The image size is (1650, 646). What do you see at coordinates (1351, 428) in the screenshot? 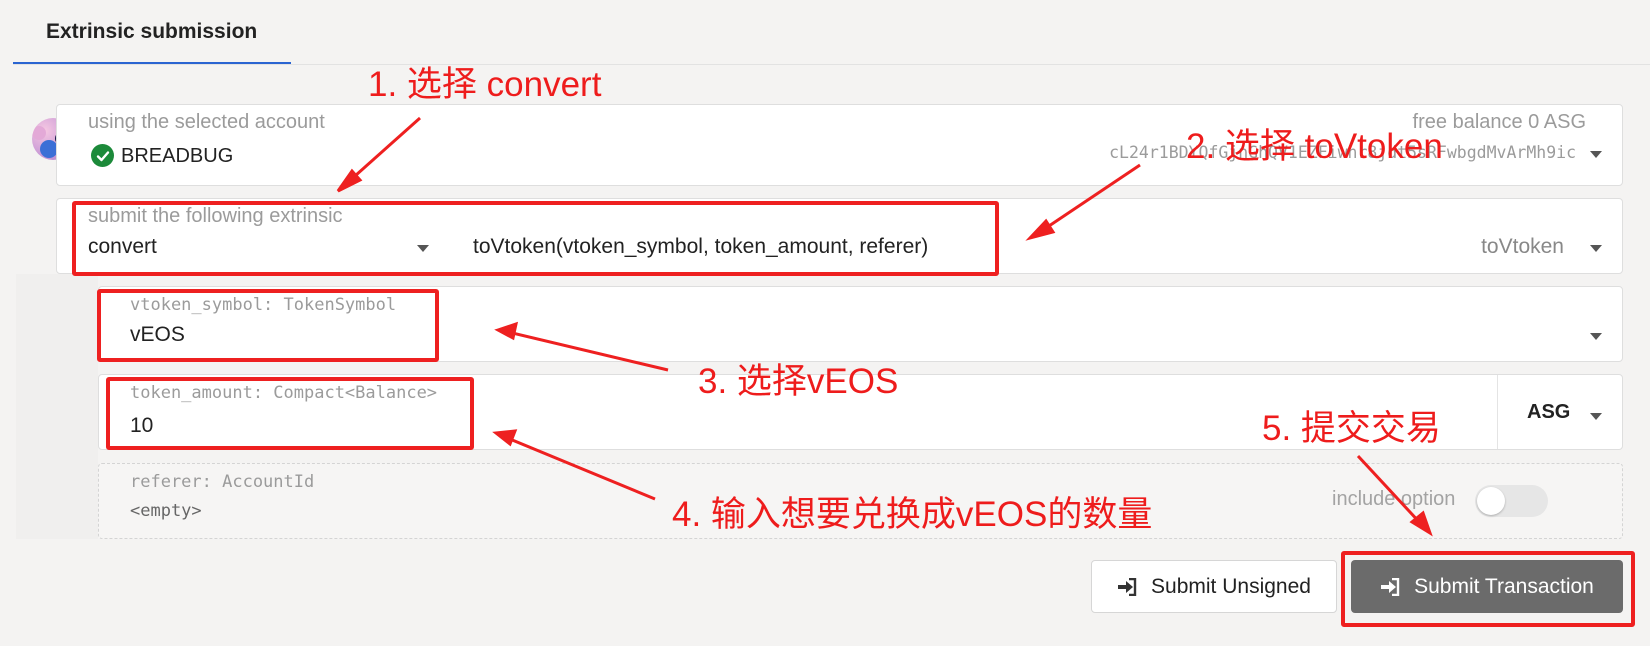
I see `annotation-step-5: 5. 提交交易` at bounding box center [1351, 428].